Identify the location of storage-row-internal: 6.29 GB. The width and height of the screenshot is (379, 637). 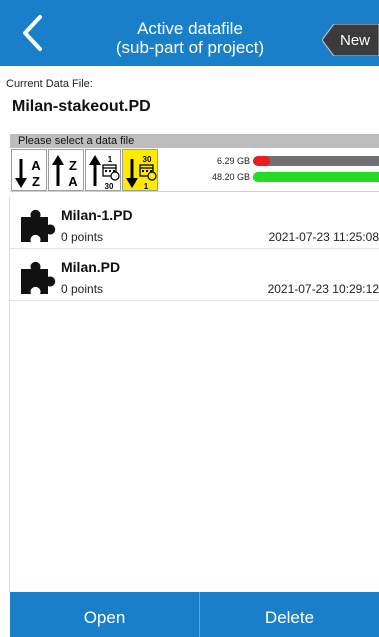
(289, 161).